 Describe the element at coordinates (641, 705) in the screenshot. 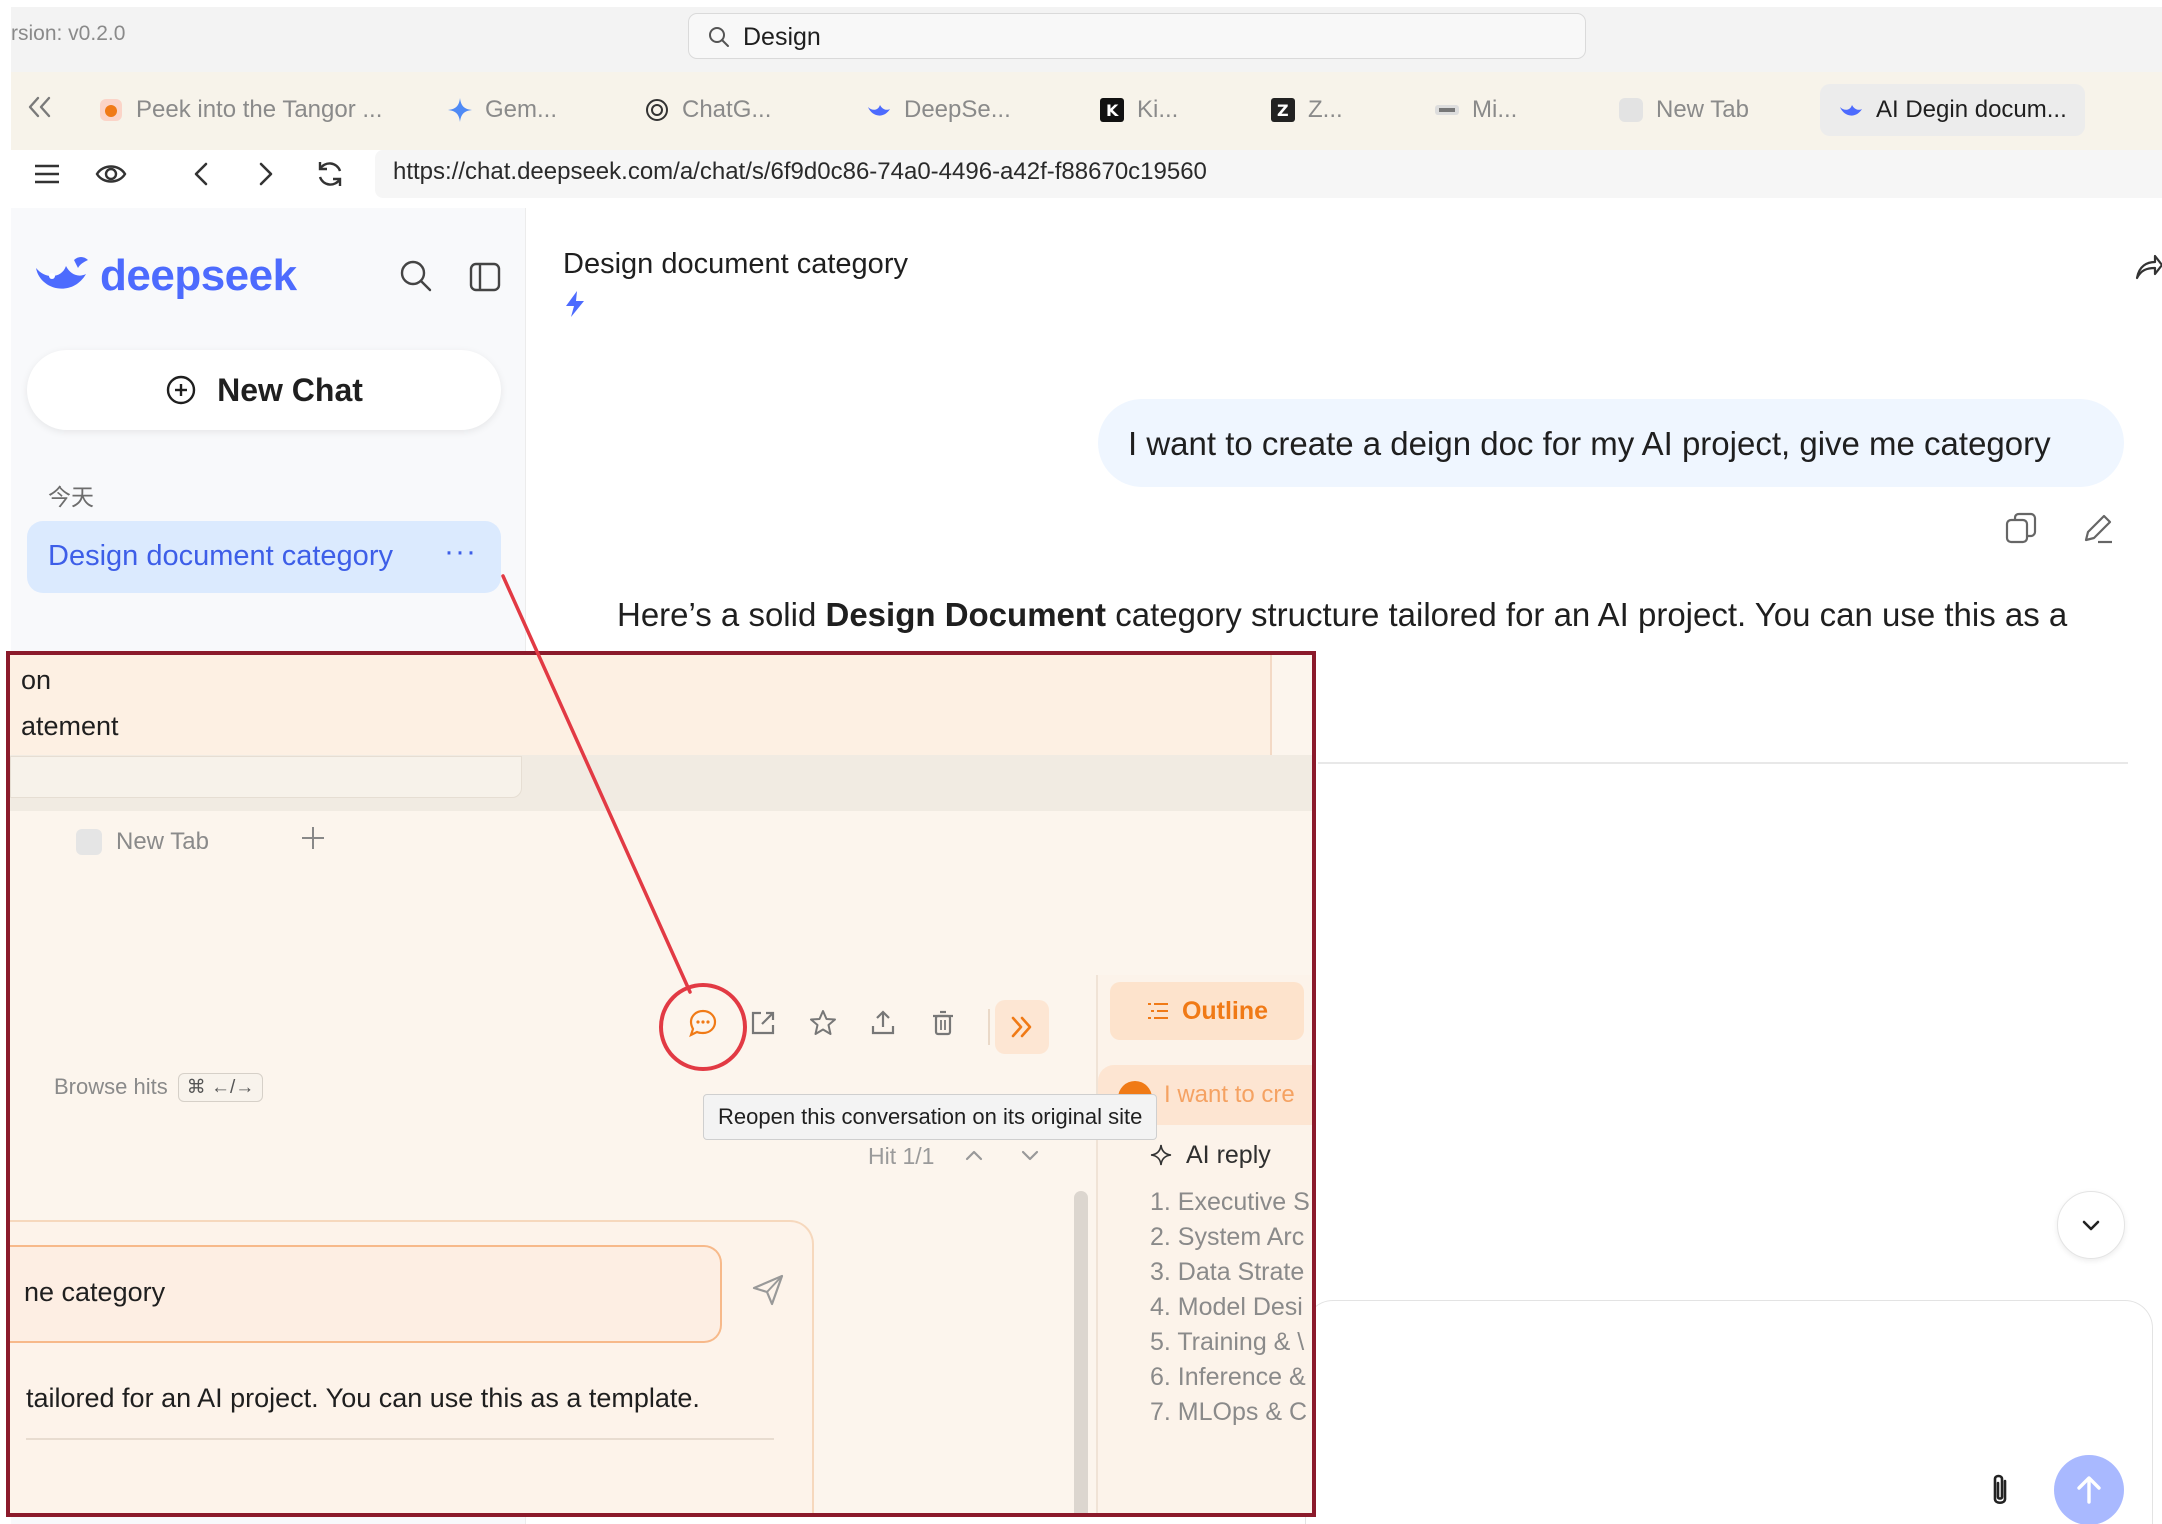

I see `overlay-top-block` at that location.